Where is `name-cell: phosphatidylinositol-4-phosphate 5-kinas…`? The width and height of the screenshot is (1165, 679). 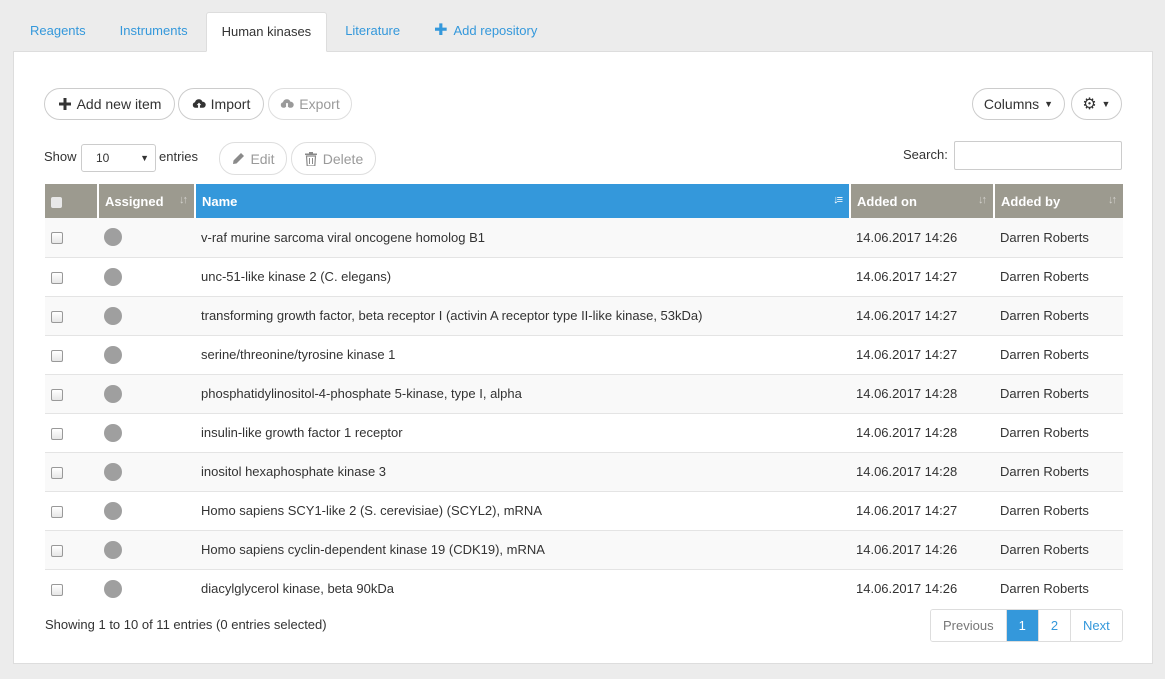 name-cell: phosphatidylinositol-4-phosphate 5-kinas… is located at coordinates (522, 394).